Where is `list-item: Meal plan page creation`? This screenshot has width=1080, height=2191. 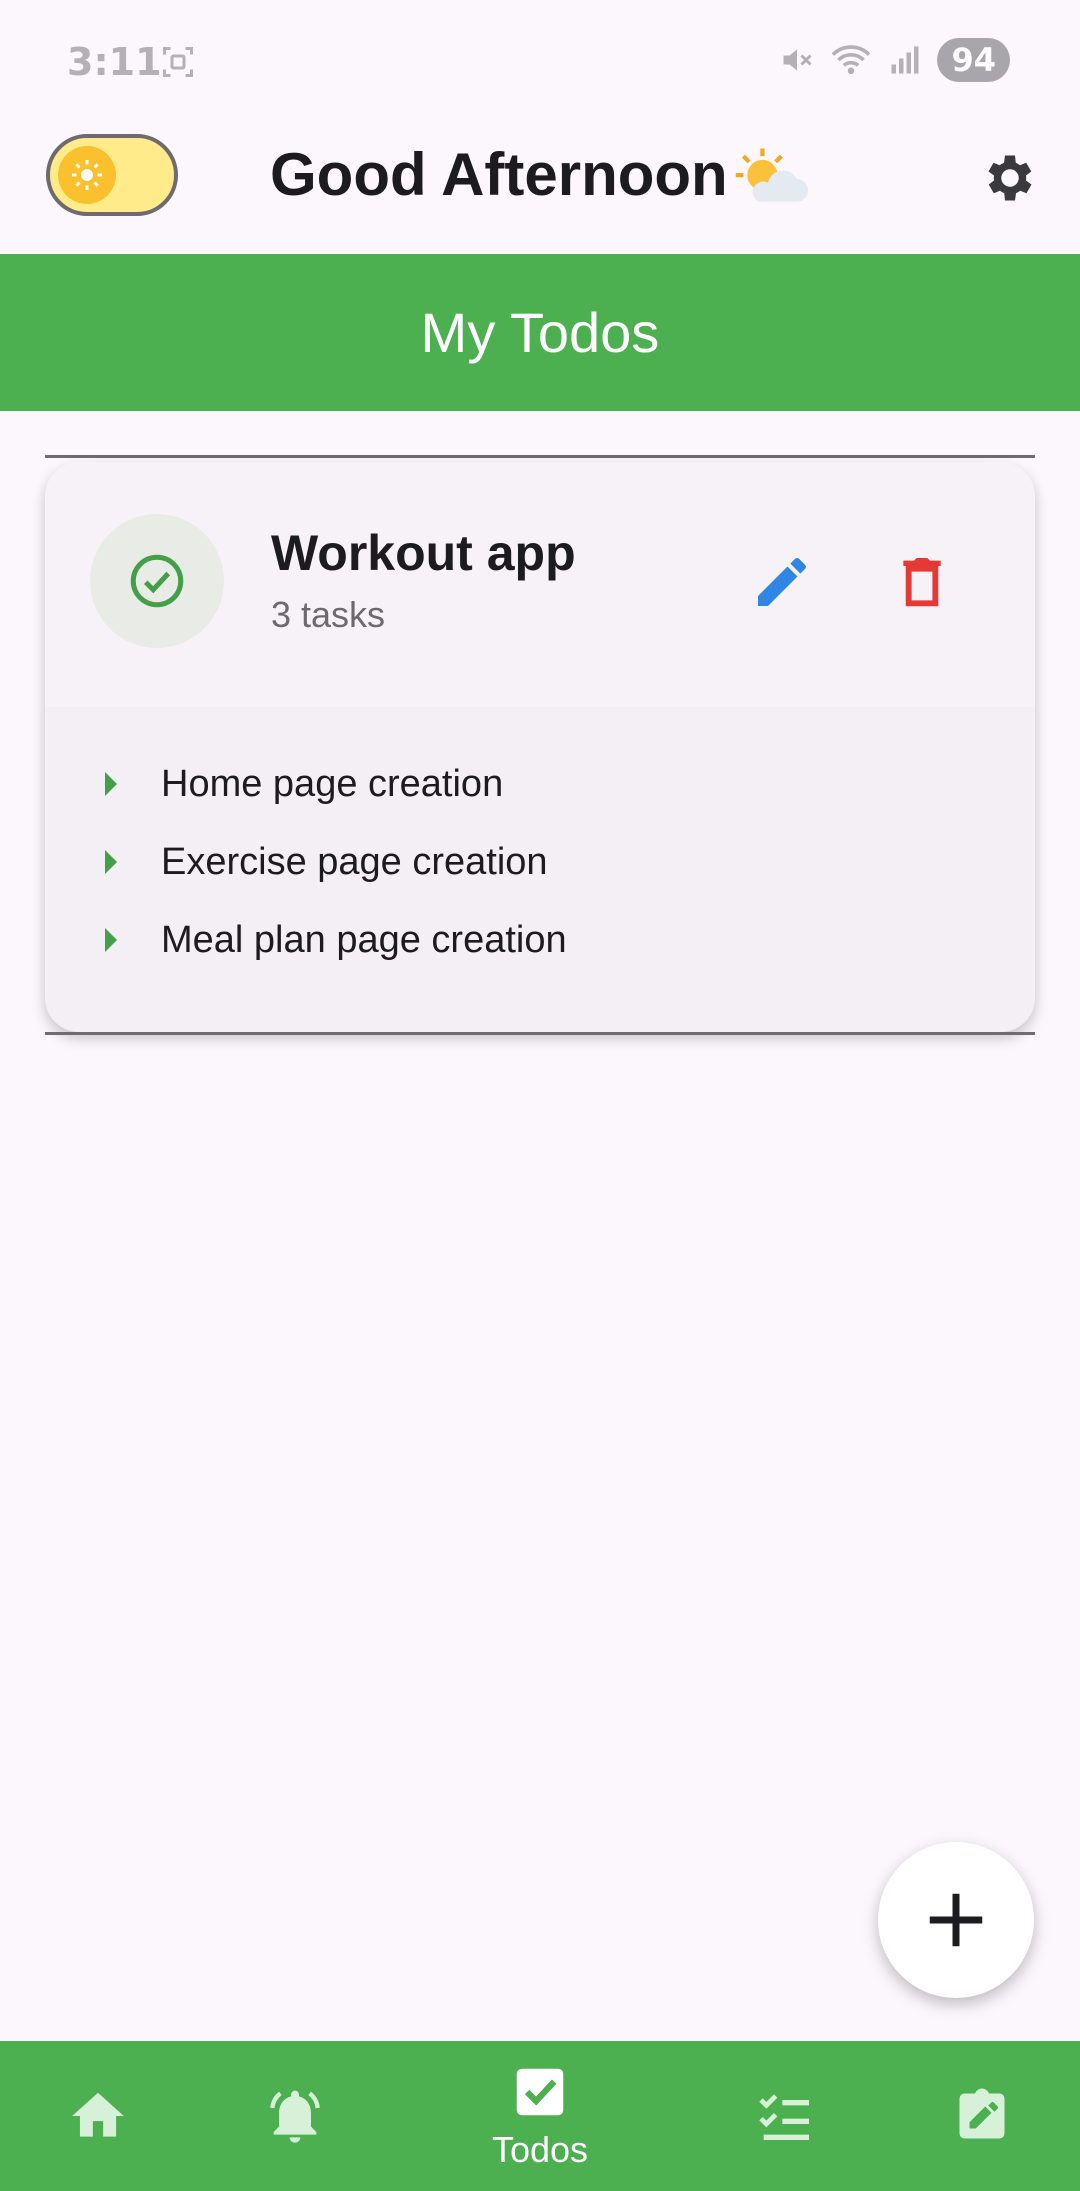
list-item: Meal plan page creation is located at coordinates (336, 940).